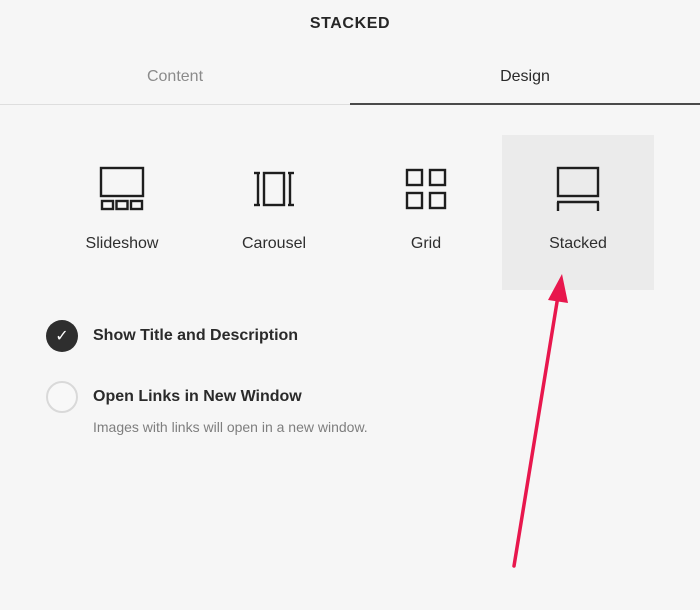 The width and height of the screenshot is (700, 610). Describe the element at coordinates (274, 189) in the screenshot. I see `carousel-icon` at that location.